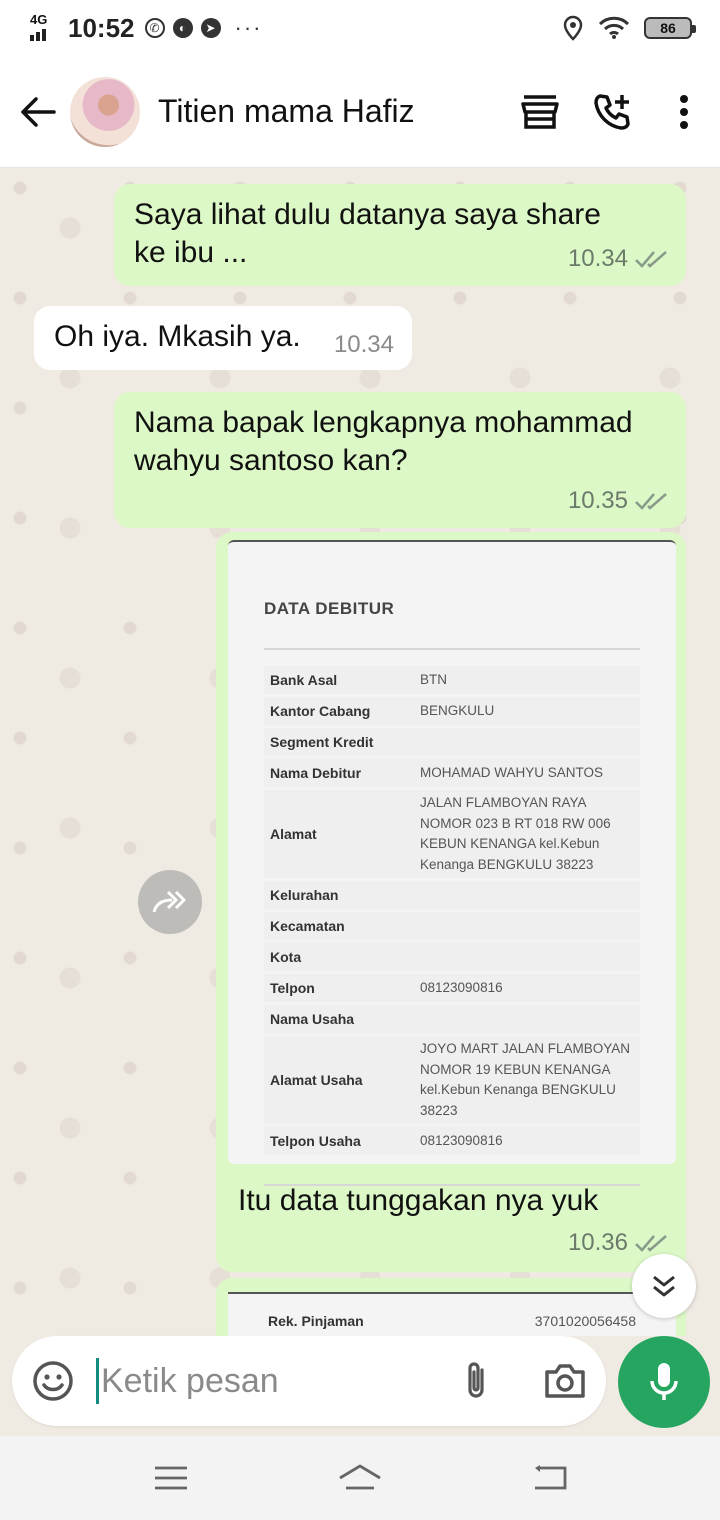  I want to click on location-icon, so click(573, 28).